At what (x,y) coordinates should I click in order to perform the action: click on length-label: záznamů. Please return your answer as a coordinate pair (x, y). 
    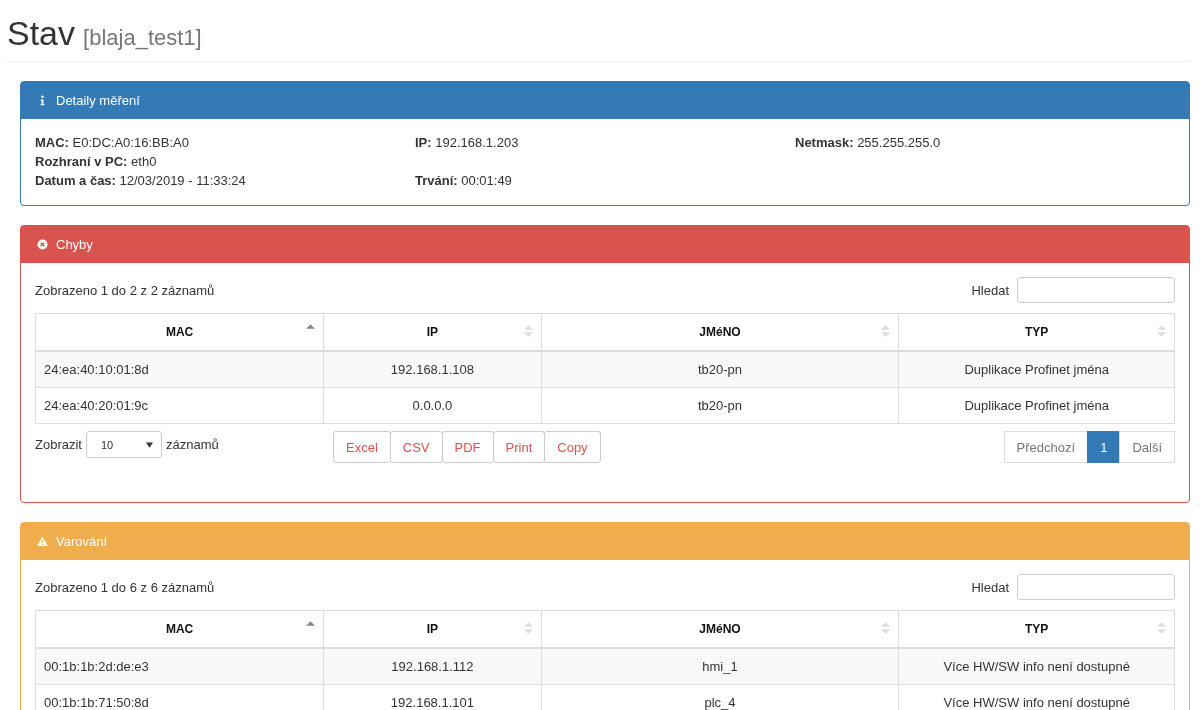
    Looking at the image, I should click on (192, 444).